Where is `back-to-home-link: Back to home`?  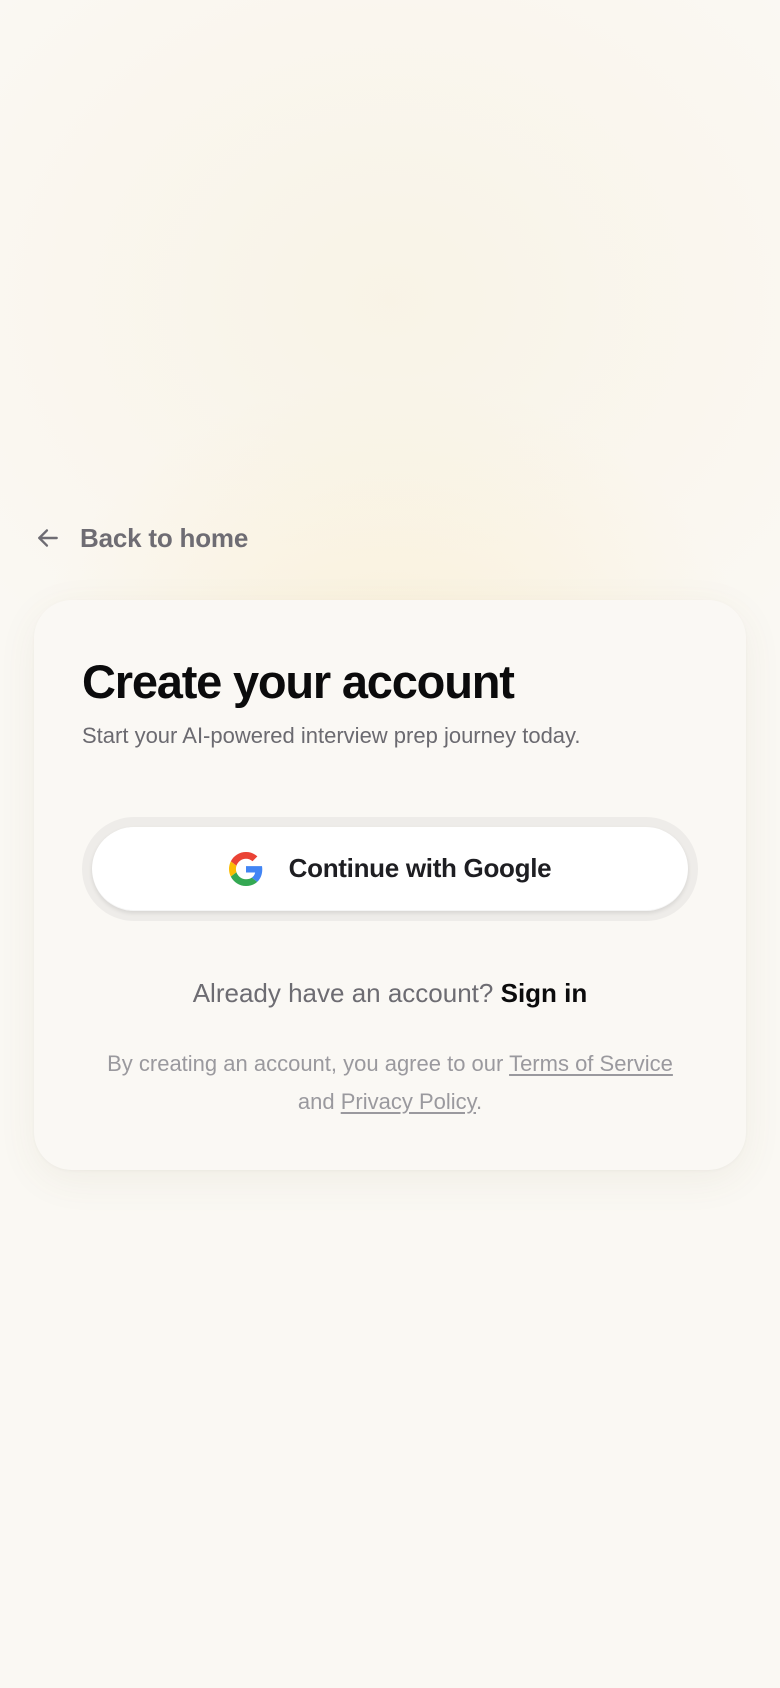
back-to-home-link: Back to home is located at coordinates (141, 538).